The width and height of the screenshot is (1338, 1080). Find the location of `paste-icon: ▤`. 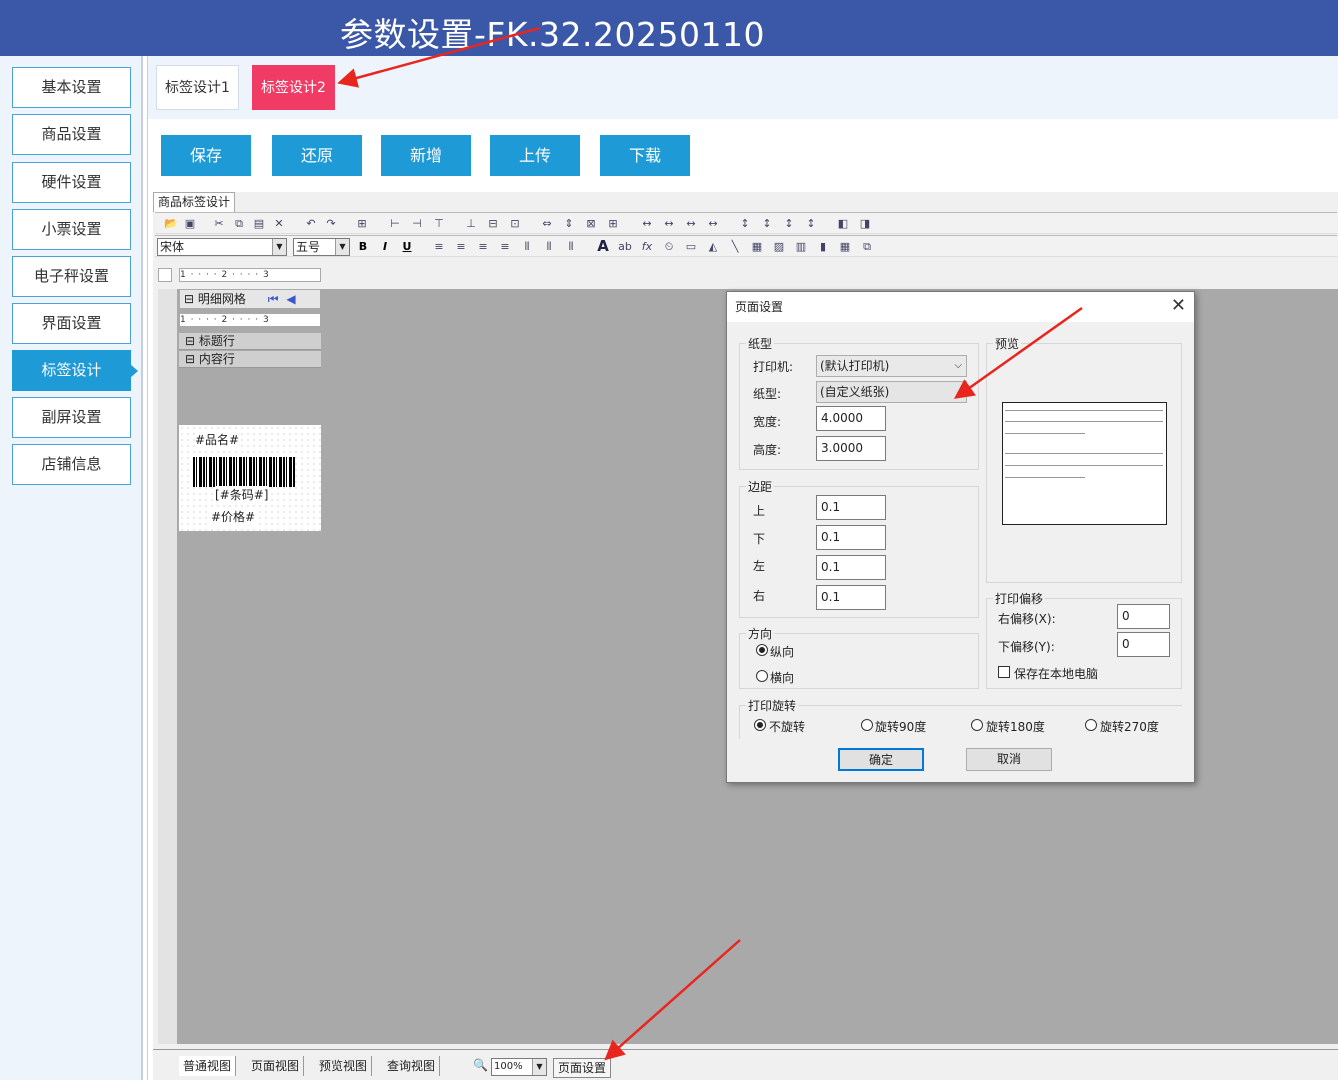

paste-icon: ▤ is located at coordinates (259, 223).